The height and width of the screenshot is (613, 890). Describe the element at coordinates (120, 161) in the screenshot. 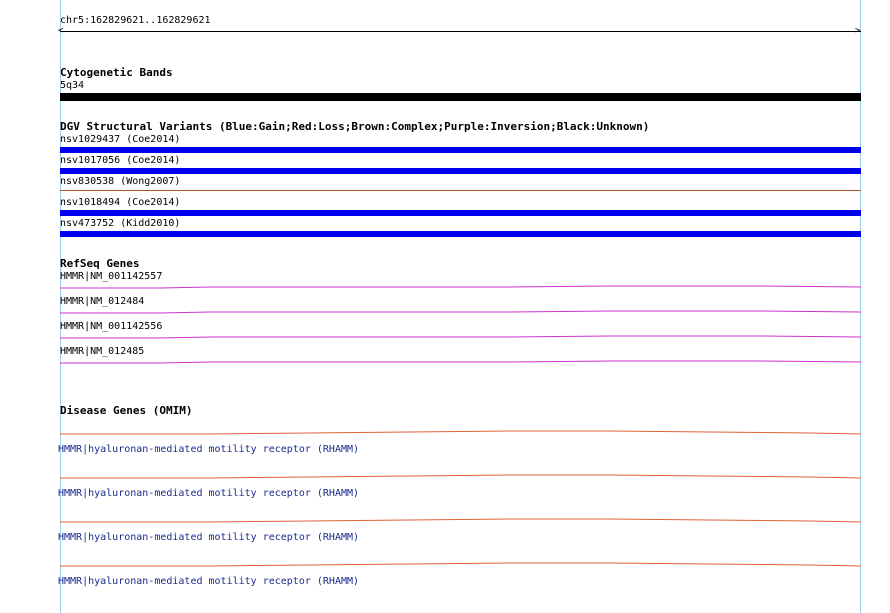

I see `dgv-variant-label: nsv1017056 (Coe2014)` at that location.